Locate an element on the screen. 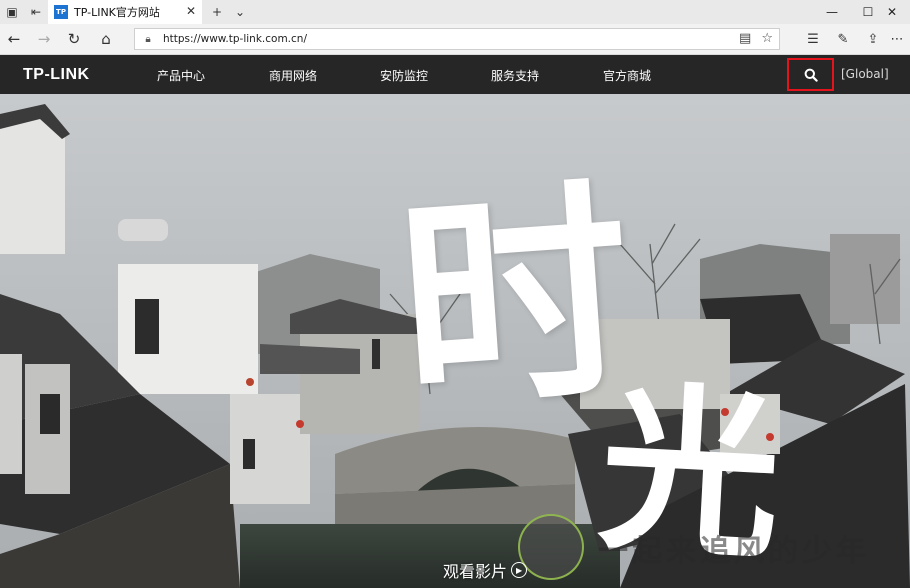 This screenshot has width=910, height=588. new-tab-icon: + is located at coordinates (217, 12).